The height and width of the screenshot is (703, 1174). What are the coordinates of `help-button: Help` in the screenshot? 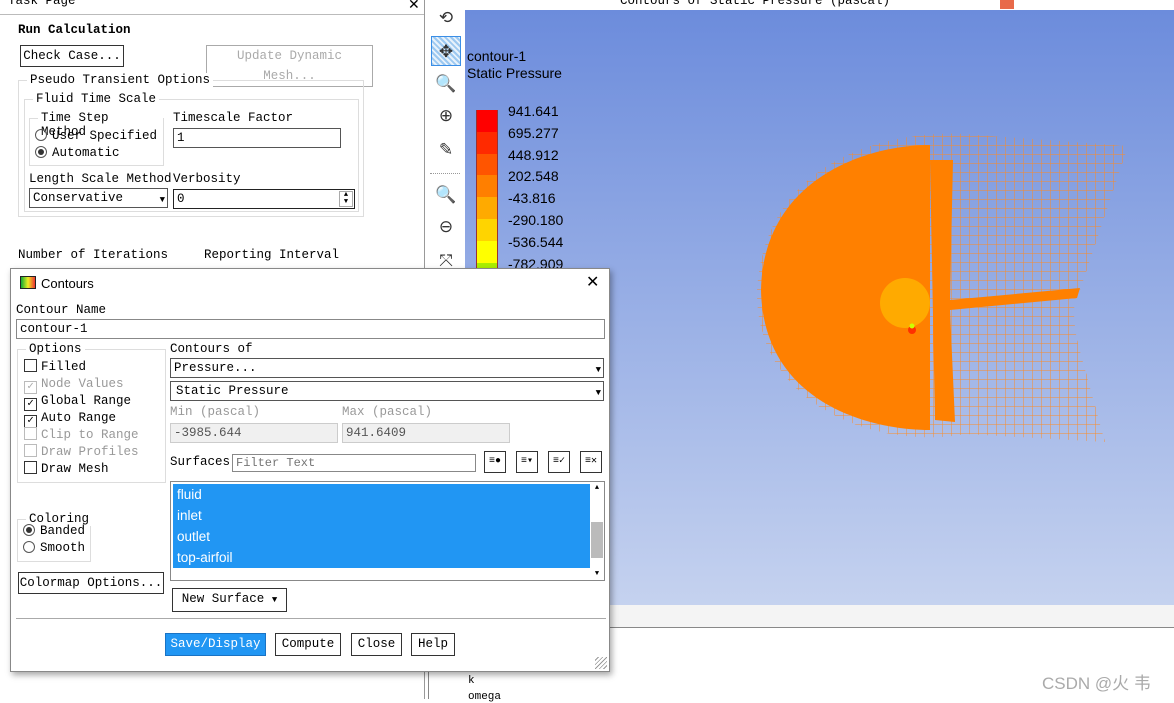 It's located at (433, 644).